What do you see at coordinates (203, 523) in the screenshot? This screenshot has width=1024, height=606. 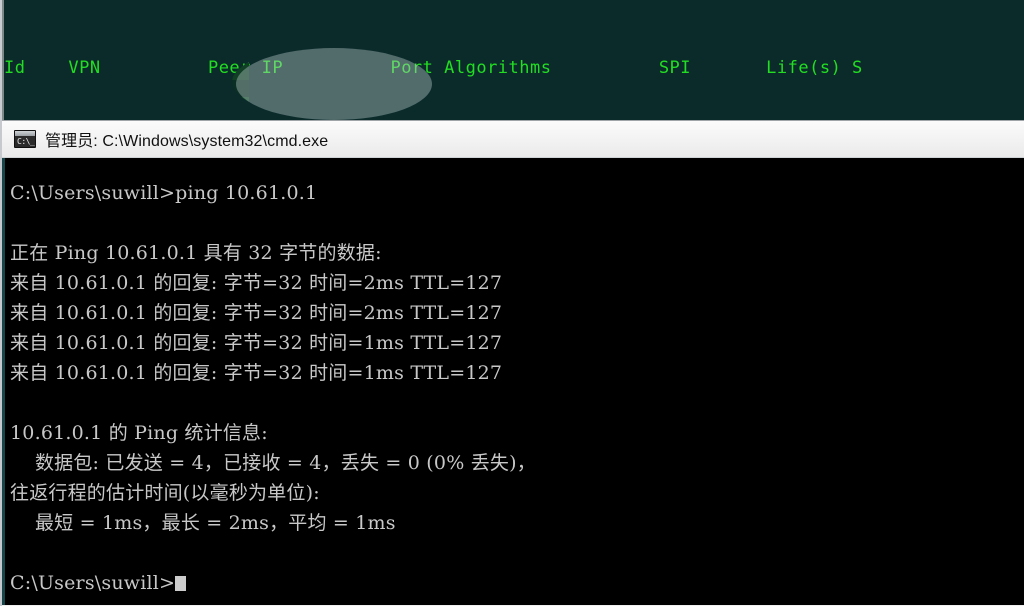 I see `console-line: 最短 = 1ms，最长 = 2ms，平均 = 1ms` at bounding box center [203, 523].